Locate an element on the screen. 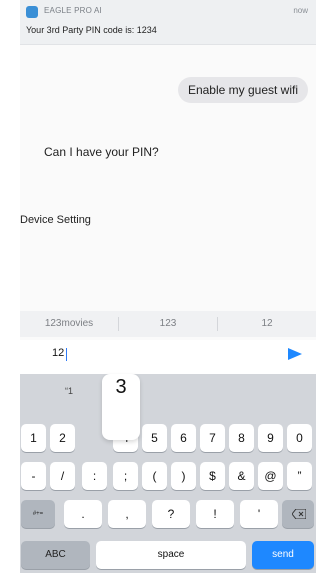 This screenshot has width=327, height=581. key-colon: : is located at coordinates (94, 476).